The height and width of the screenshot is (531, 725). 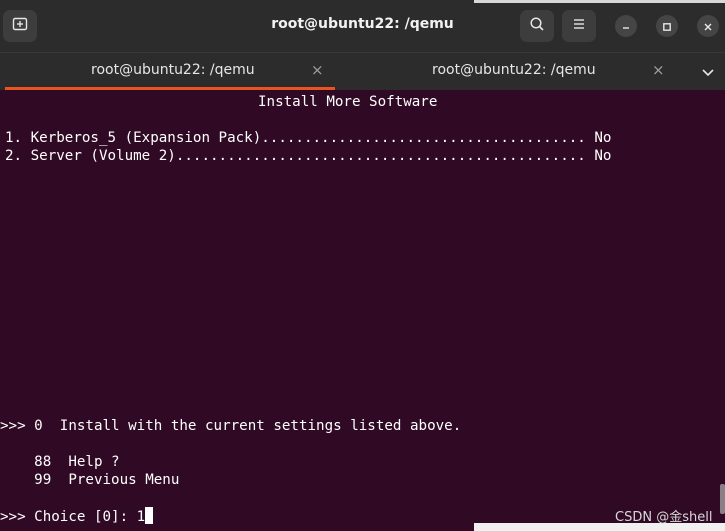 I want to click on new-tab-button, so click(x=20, y=26).